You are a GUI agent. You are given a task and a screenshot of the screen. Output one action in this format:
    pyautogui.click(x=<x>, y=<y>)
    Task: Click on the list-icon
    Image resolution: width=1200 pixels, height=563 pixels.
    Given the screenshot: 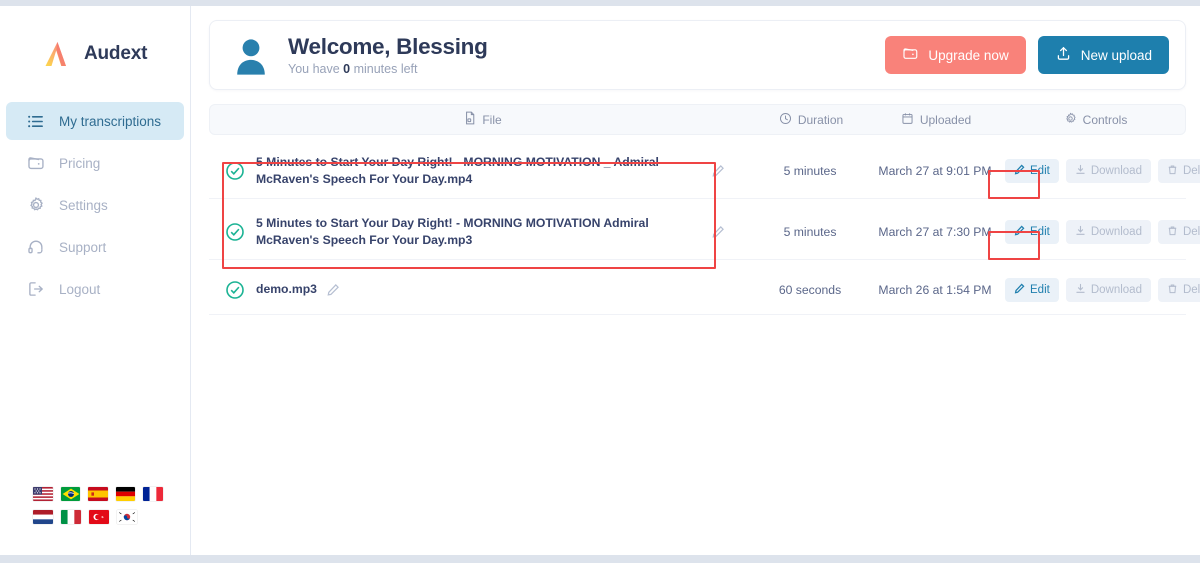 What is the action you would take?
    pyautogui.click(x=35, y=121)
    